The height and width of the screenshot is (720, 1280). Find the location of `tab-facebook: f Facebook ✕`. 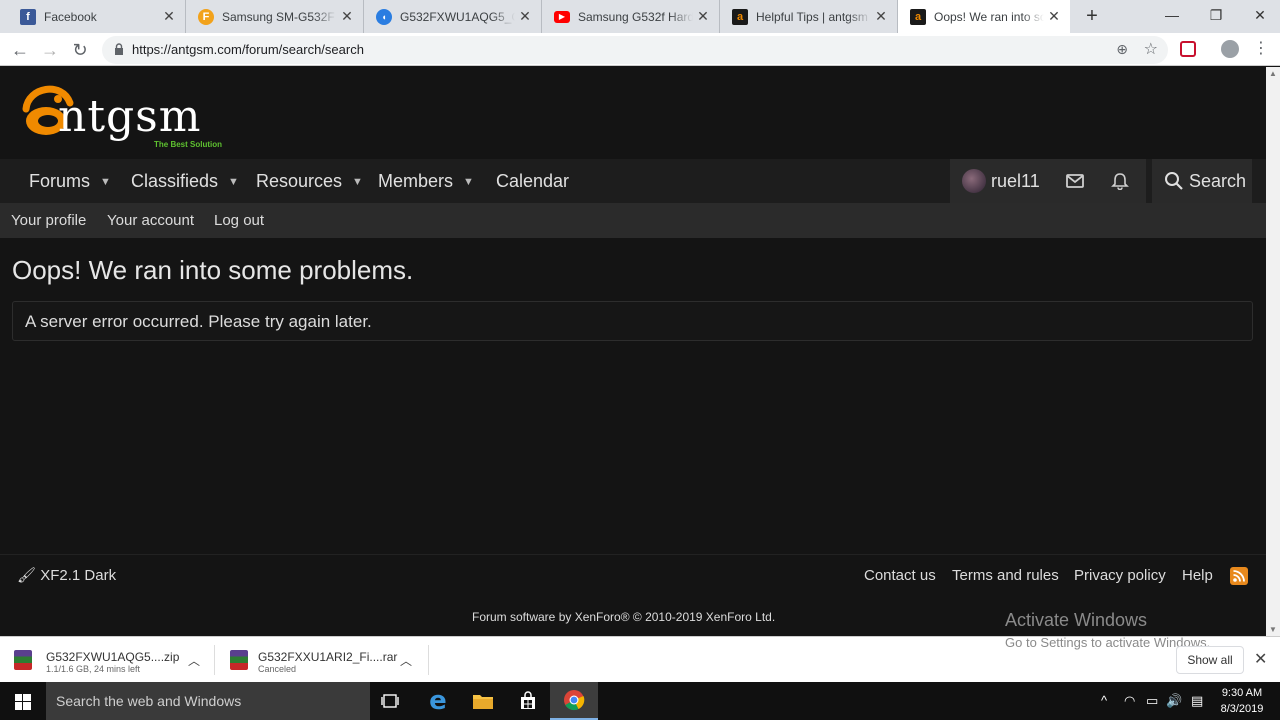

tab-facebook: f Facebook ✕ is located at coordinates (97, 16).